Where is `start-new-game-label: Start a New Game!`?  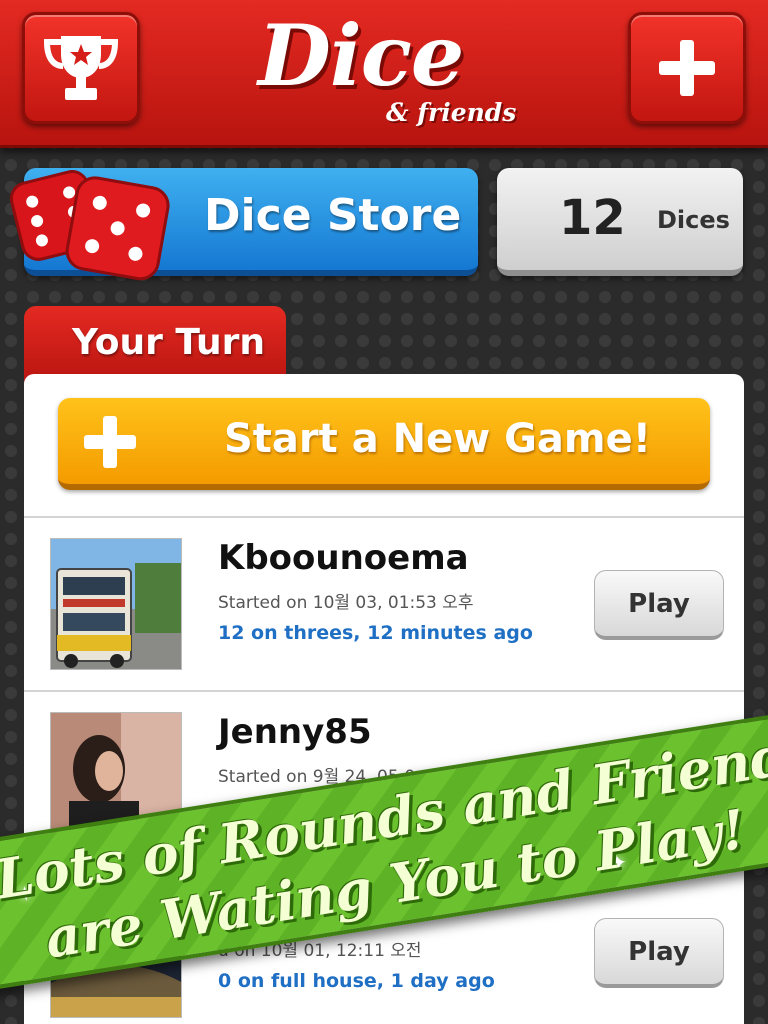
start-new-game-label: Start a New Game! is located at coordinates (437, 439).